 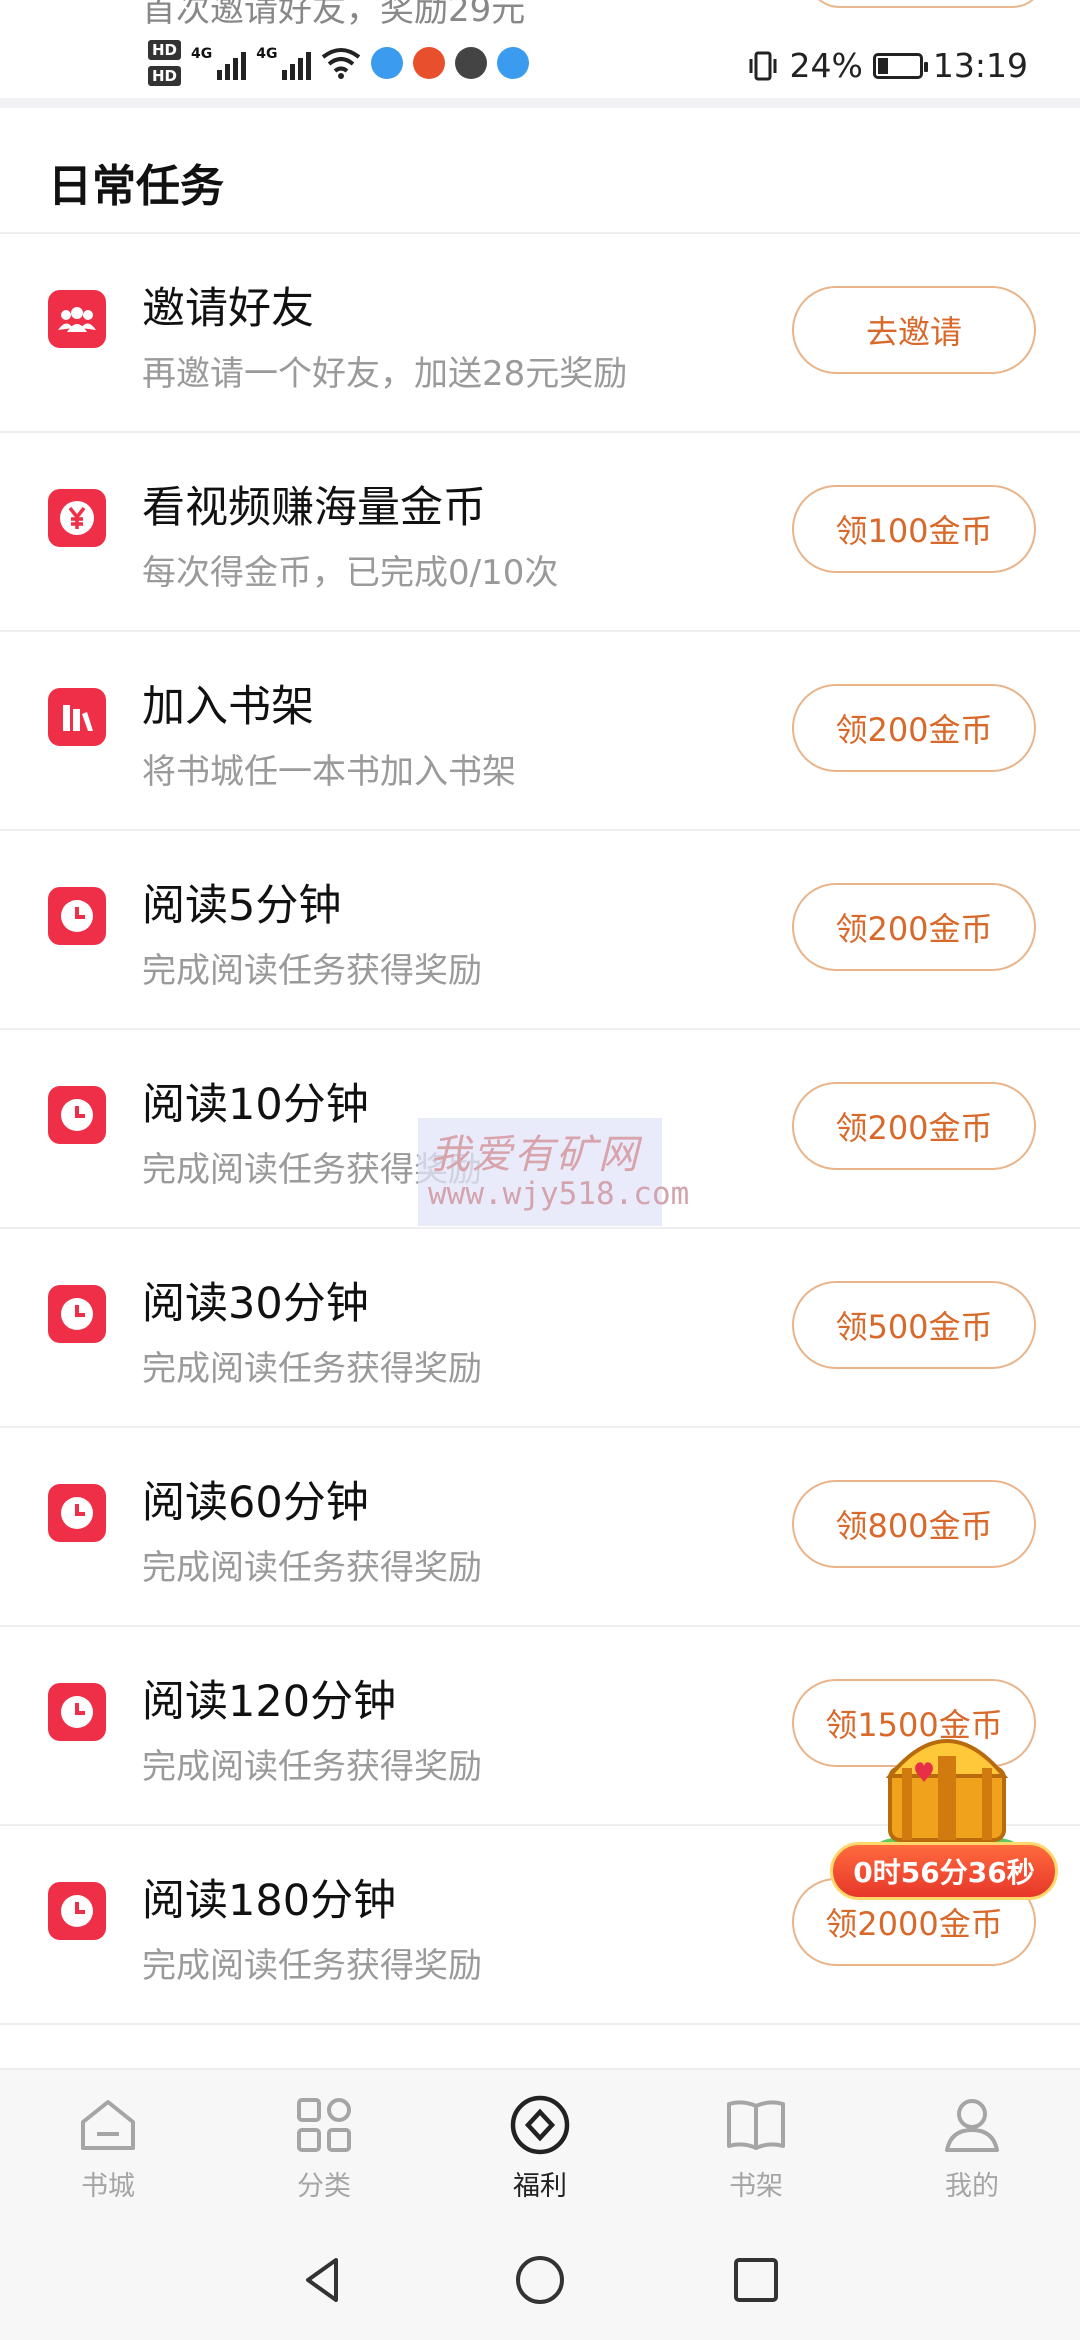 What do you see at coordinates (269, 1901) in the screenshot?
I see `task-title: 阅读180分钟` at bounding box center [269, 1901].